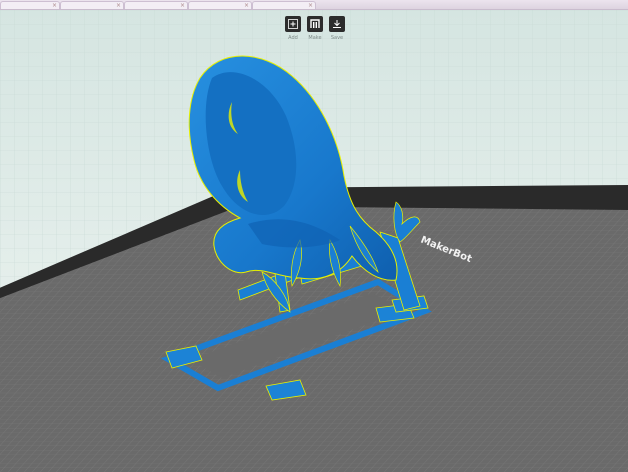 The height and width of the screenshot is (472, 628). I want to click on add-button, so click(293, 24).